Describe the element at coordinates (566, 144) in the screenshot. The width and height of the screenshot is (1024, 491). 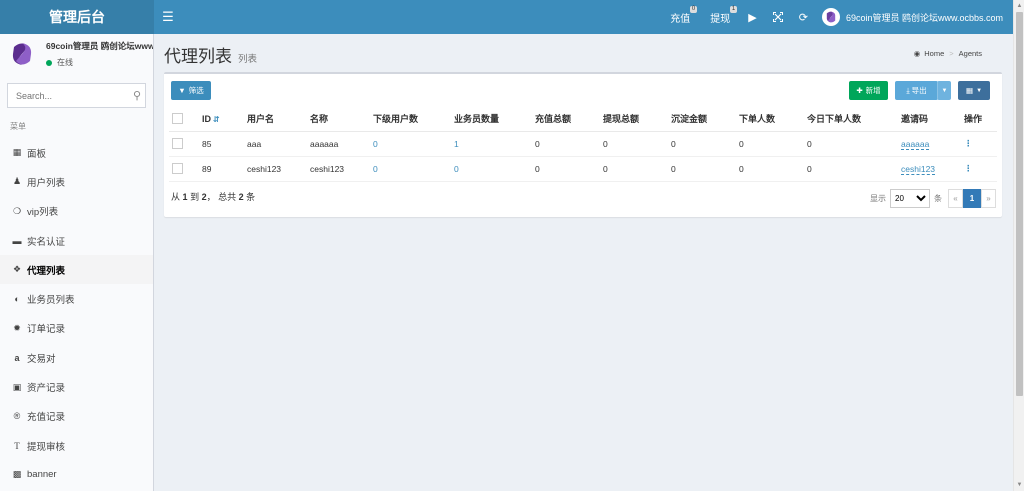
I see `cell-recharge-total: 0` at that location.